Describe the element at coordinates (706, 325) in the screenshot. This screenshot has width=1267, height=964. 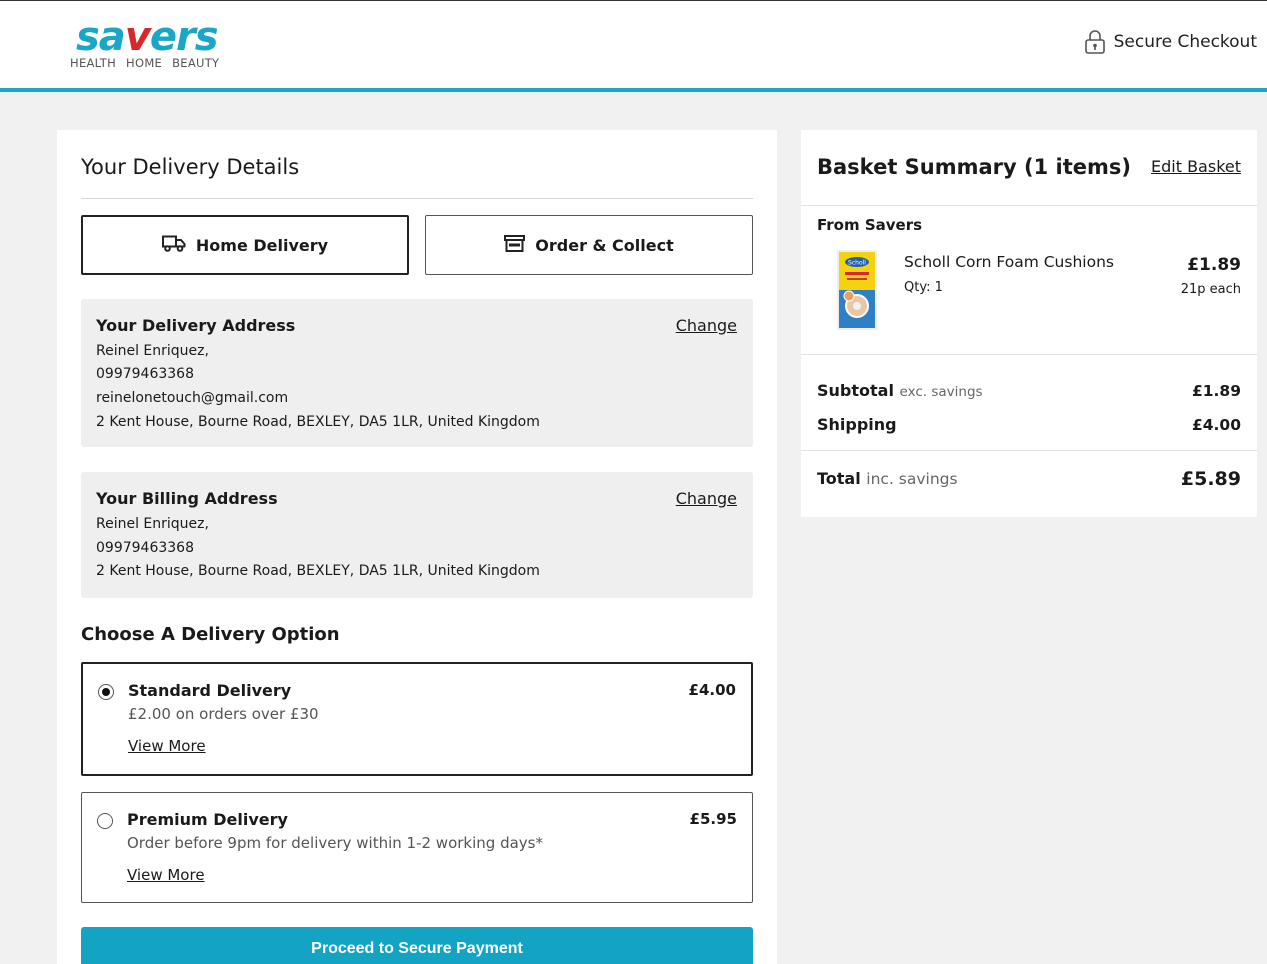
I see `change-delivery-address-link: Change` at that location.